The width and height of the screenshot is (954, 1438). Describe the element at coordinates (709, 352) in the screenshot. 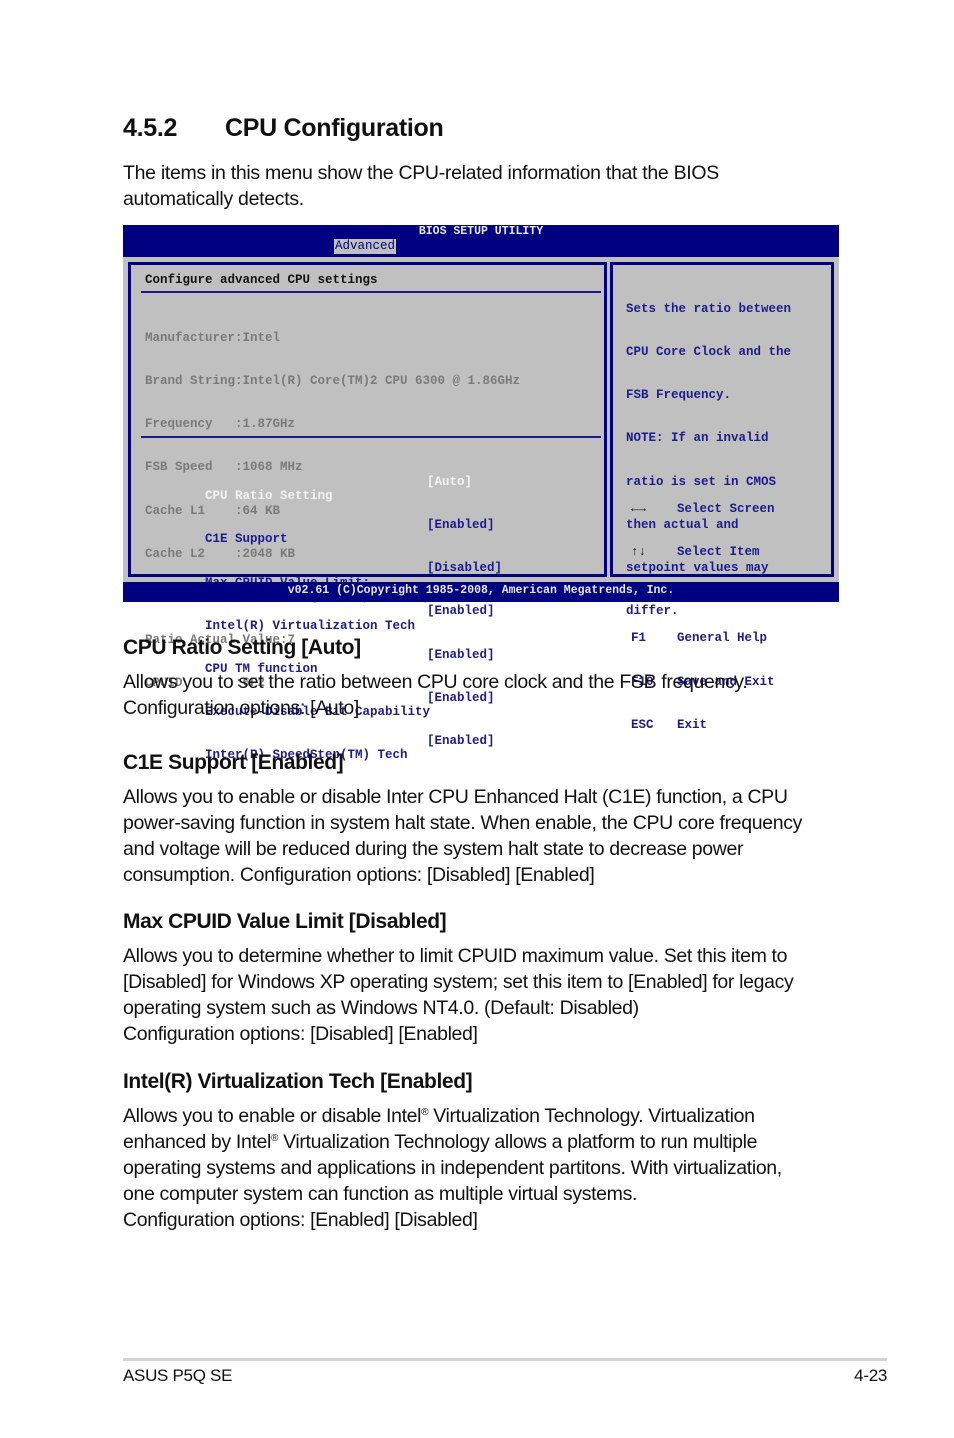

I see `help-line: CPU Core Clock and the` at that location.